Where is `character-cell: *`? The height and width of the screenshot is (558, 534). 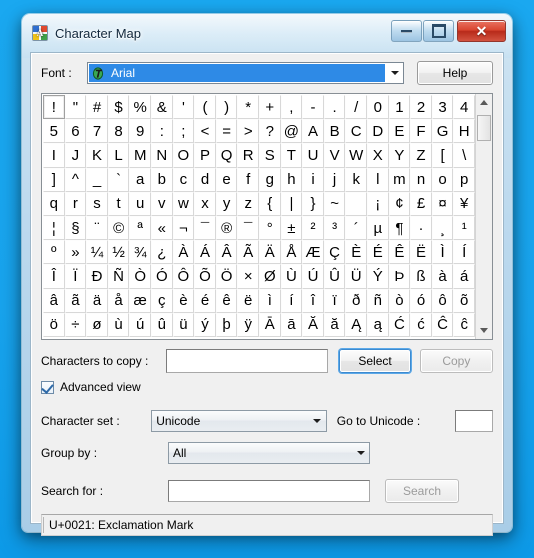 character-cell: * is located at coordinates (248, 107).